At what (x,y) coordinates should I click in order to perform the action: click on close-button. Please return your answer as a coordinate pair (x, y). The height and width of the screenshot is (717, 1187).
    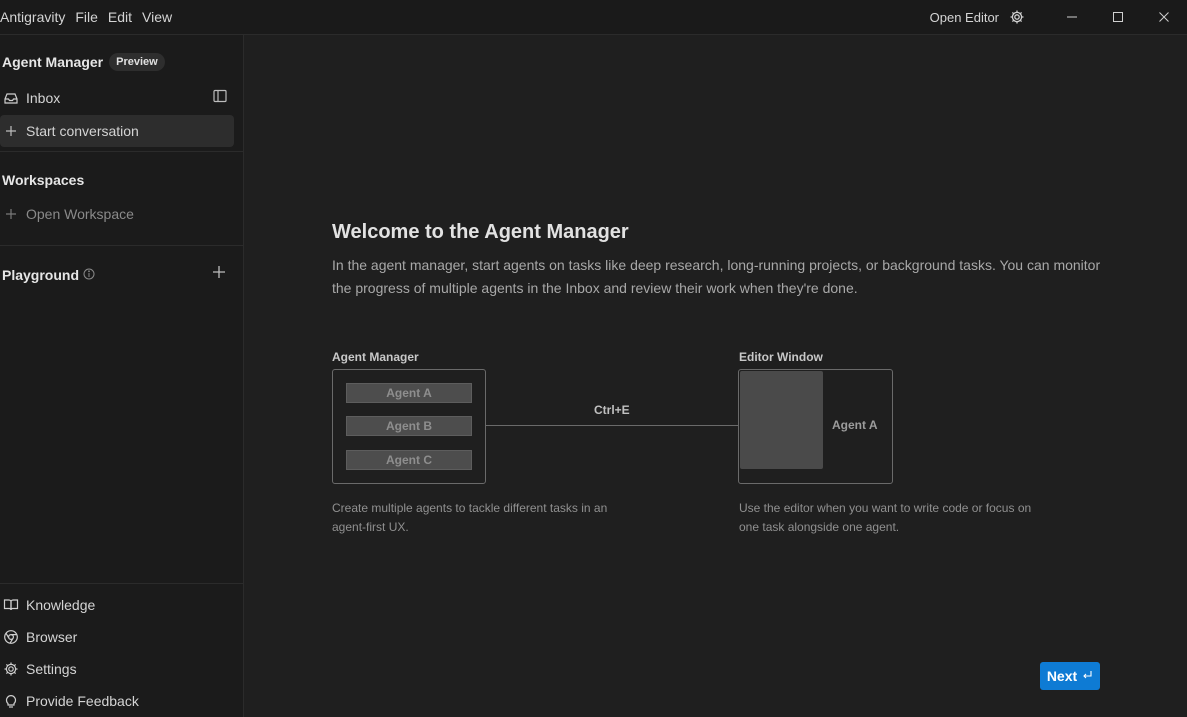
    Looking at the image, I should click on (1164, 17).